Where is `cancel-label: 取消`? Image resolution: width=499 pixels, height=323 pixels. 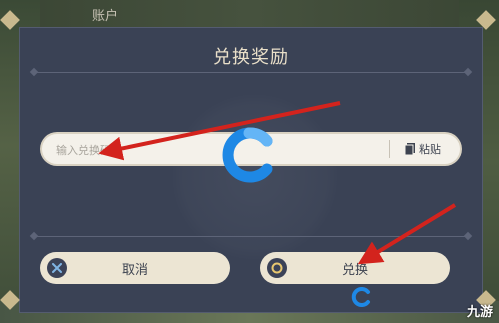 cancel-label: 取消 is located at coordinates (134, 270).